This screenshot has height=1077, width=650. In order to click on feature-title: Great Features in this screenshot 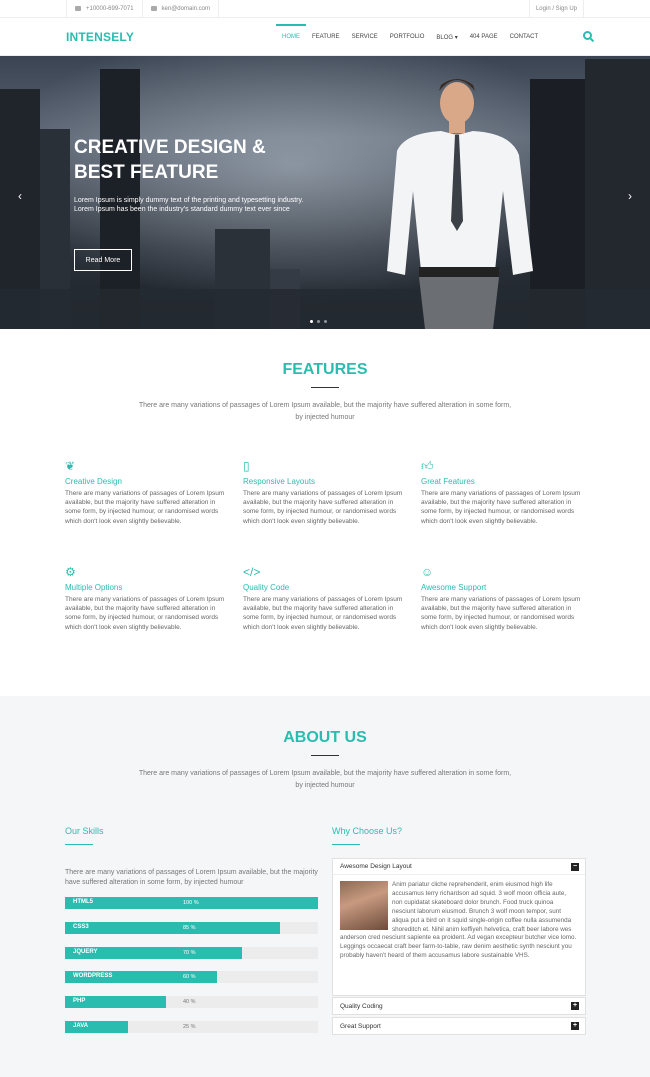, I will do `click(448, 481)`.